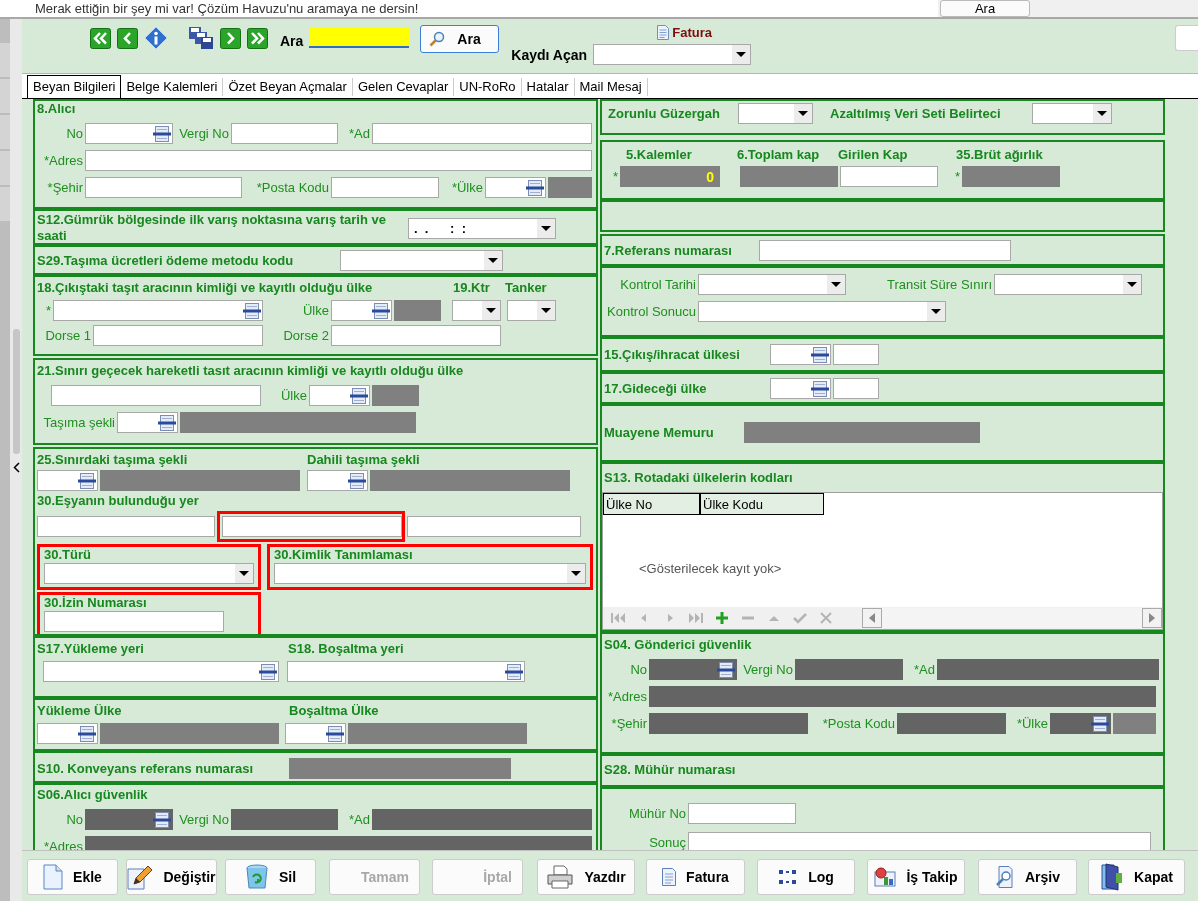 Image resolution: width=1198 pixels, height=901 pixels. Describe the element at coordinates (1152, 618) in the screenshot. I see `scroll-right-icon` at that location.